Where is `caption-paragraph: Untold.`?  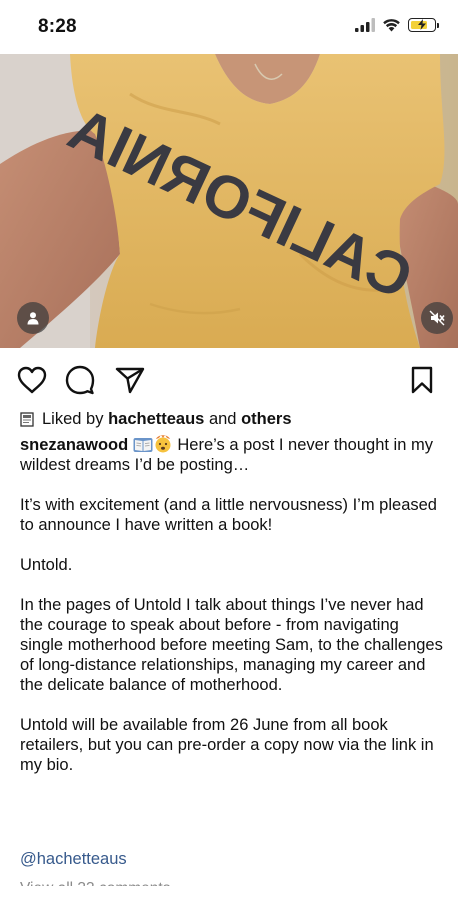
caption-paragraph: Untold. is located at coordinates (46, 565).